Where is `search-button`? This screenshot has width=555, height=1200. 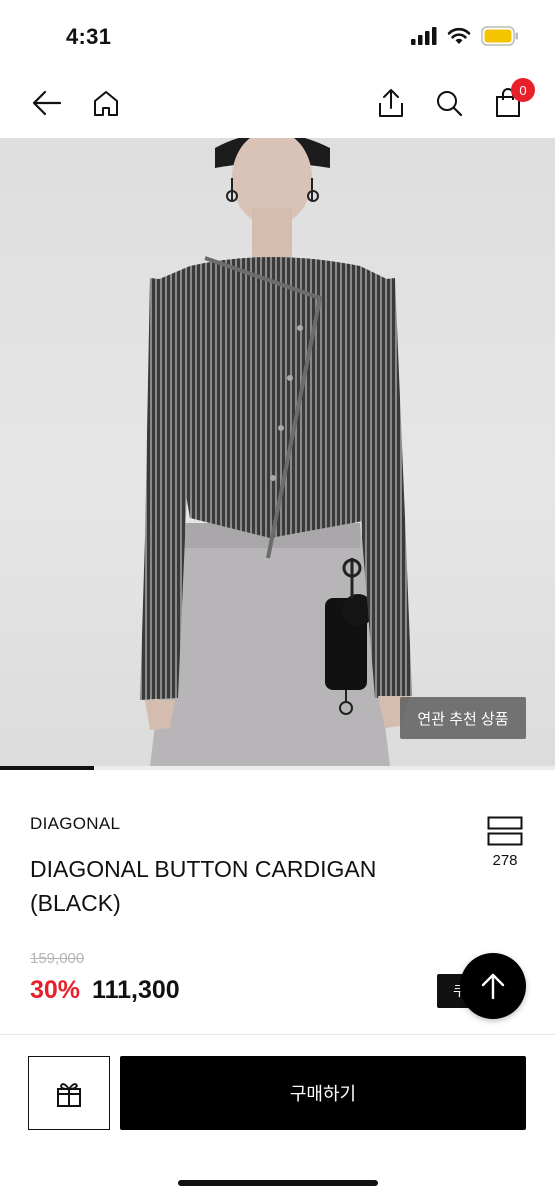
search-button is located at coordinates (449, 103).